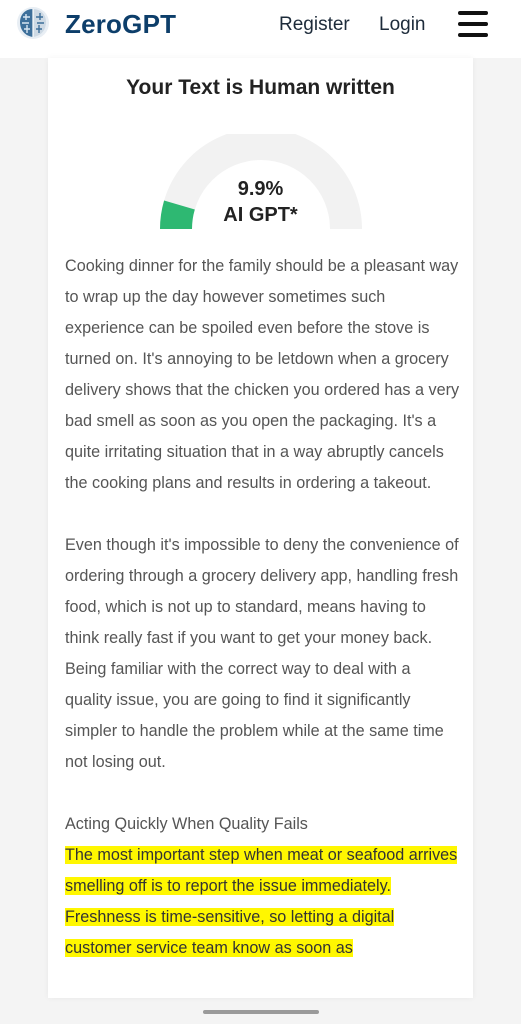 The image size is (521, 1024). I want to click on login-link: Login, so click(402, 25).